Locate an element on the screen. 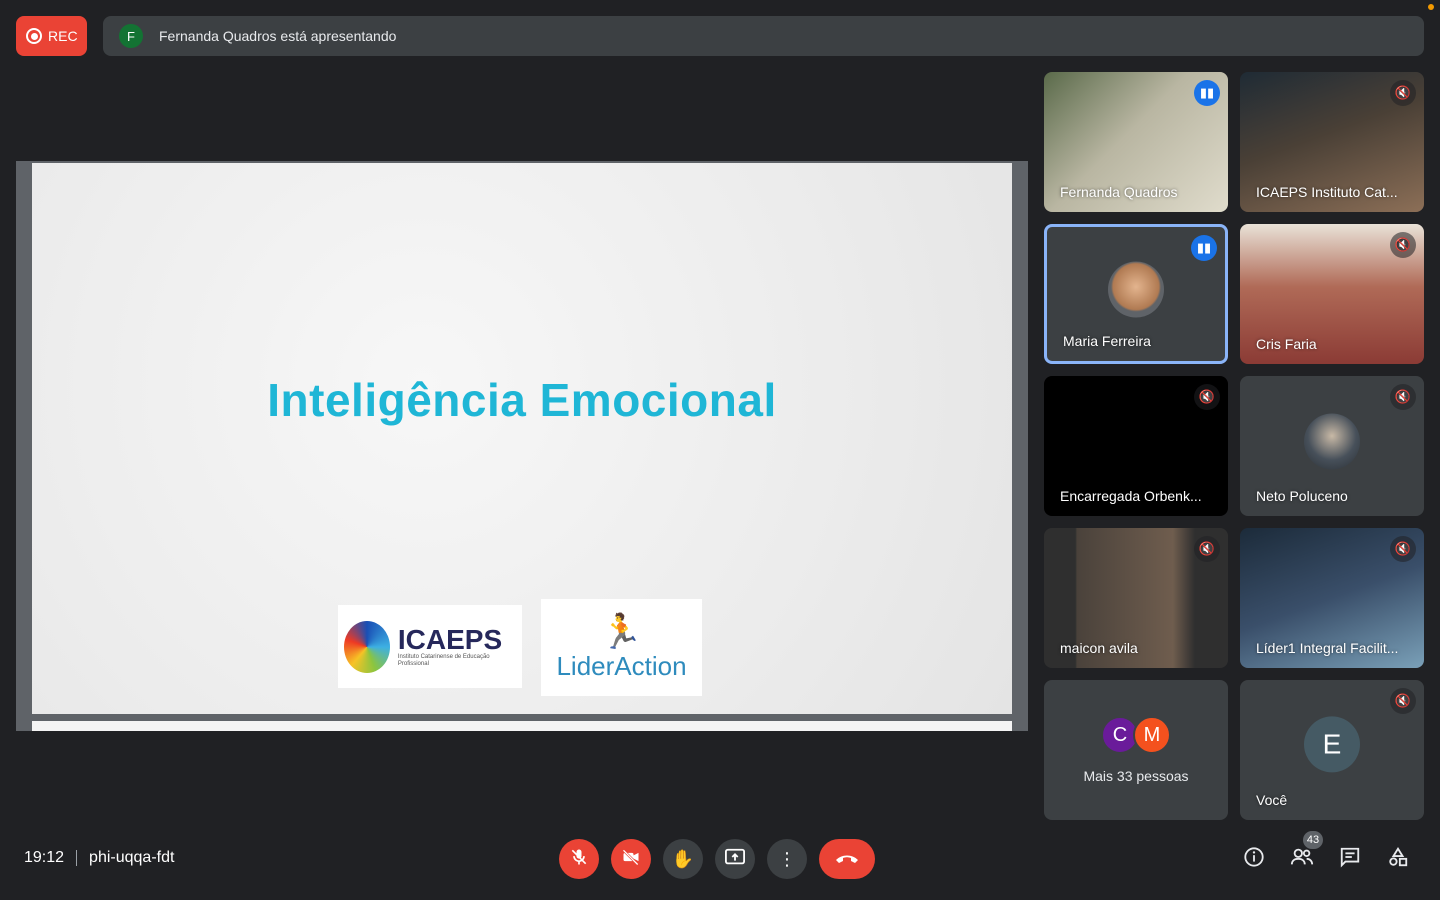  icaeps-logo-name: ICAEPS is located at coordinates (450, 639).